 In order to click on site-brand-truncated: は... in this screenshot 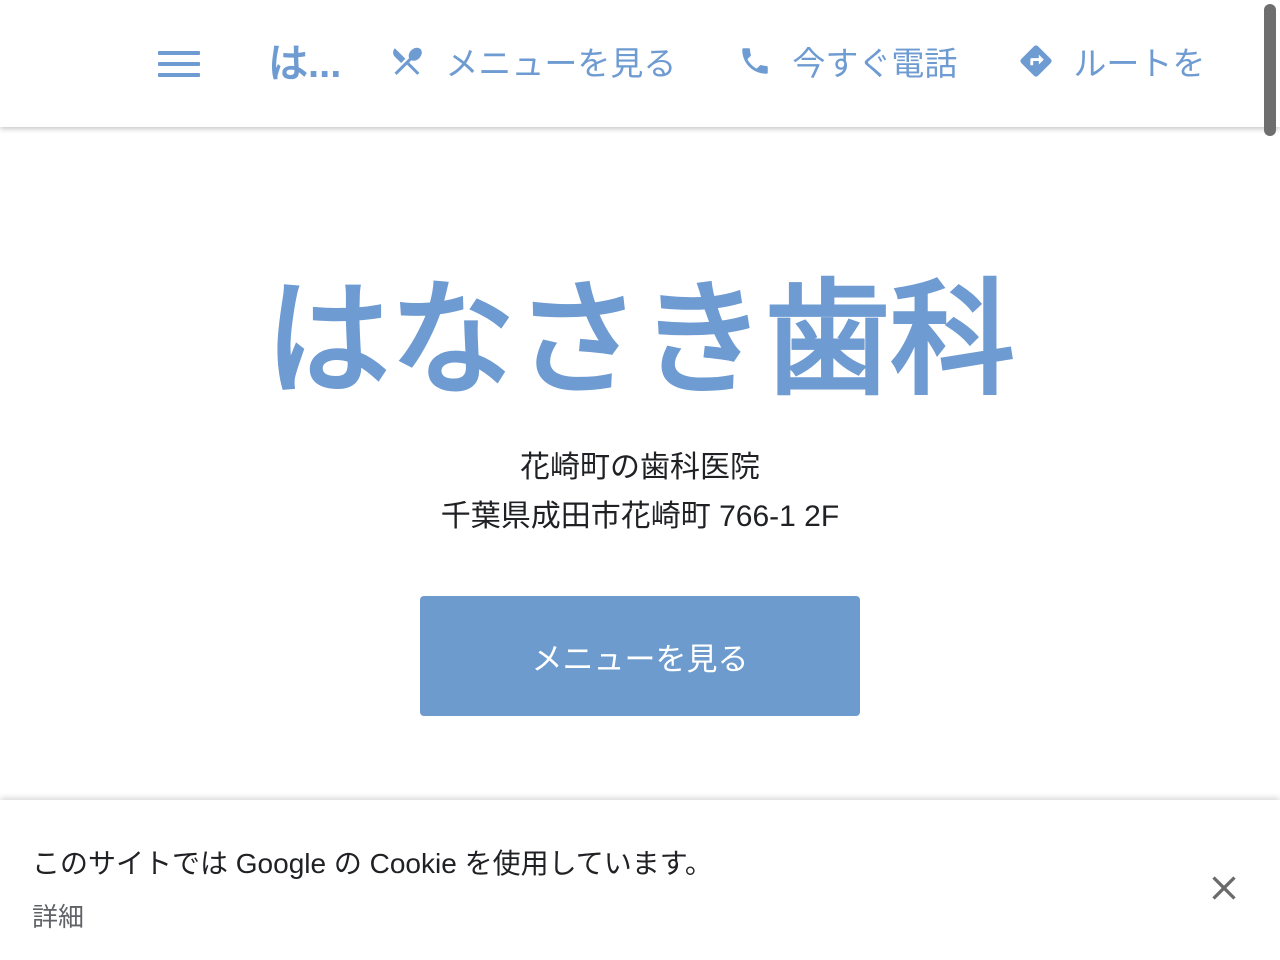, I will do `click(304, 64)`.